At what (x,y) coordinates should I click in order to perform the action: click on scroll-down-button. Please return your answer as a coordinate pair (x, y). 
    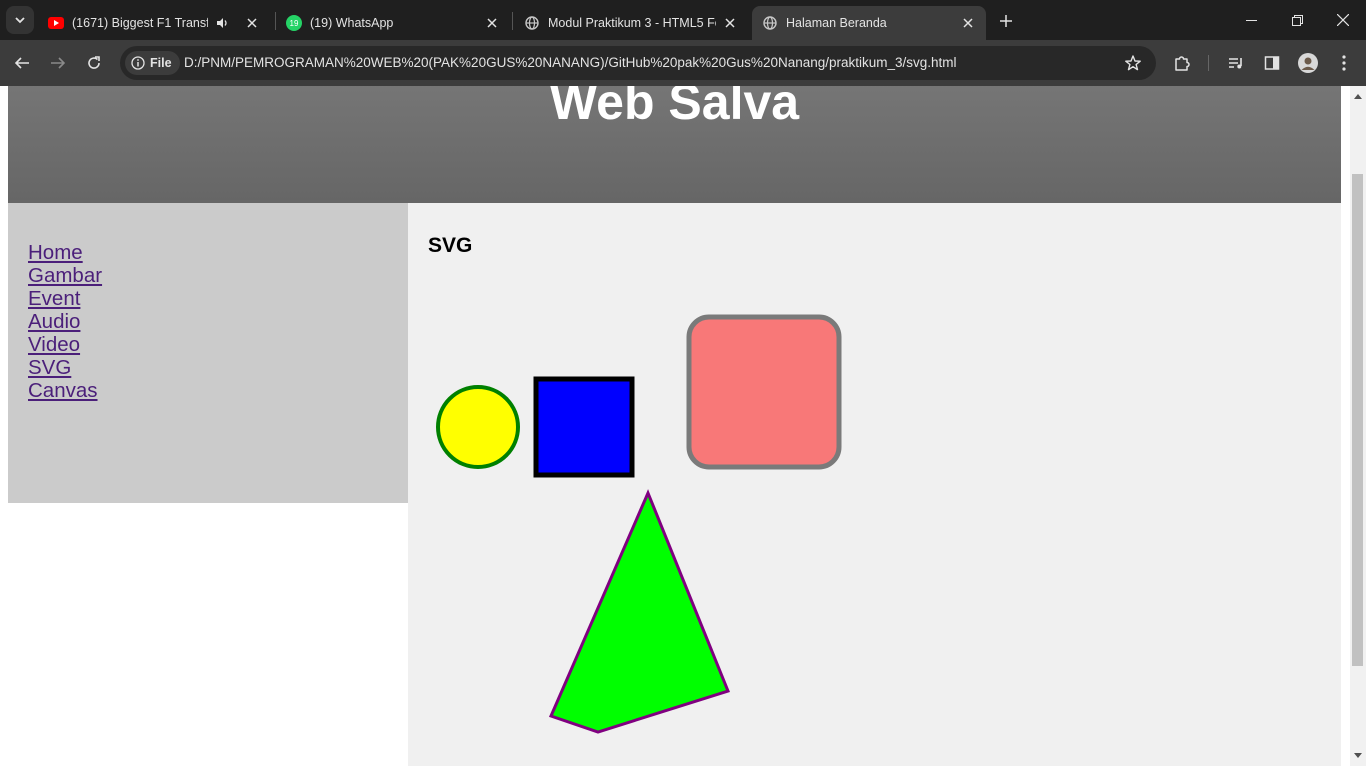
    Looking at the image, I should click on (1358, 756).